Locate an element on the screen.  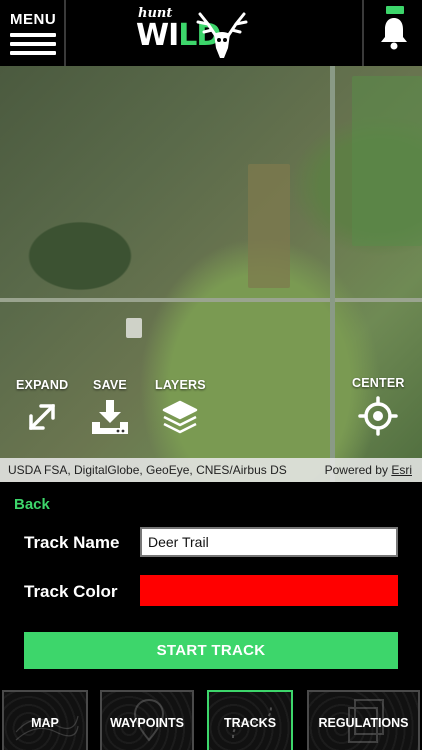
download-icon is located at coordinates (110, 417).